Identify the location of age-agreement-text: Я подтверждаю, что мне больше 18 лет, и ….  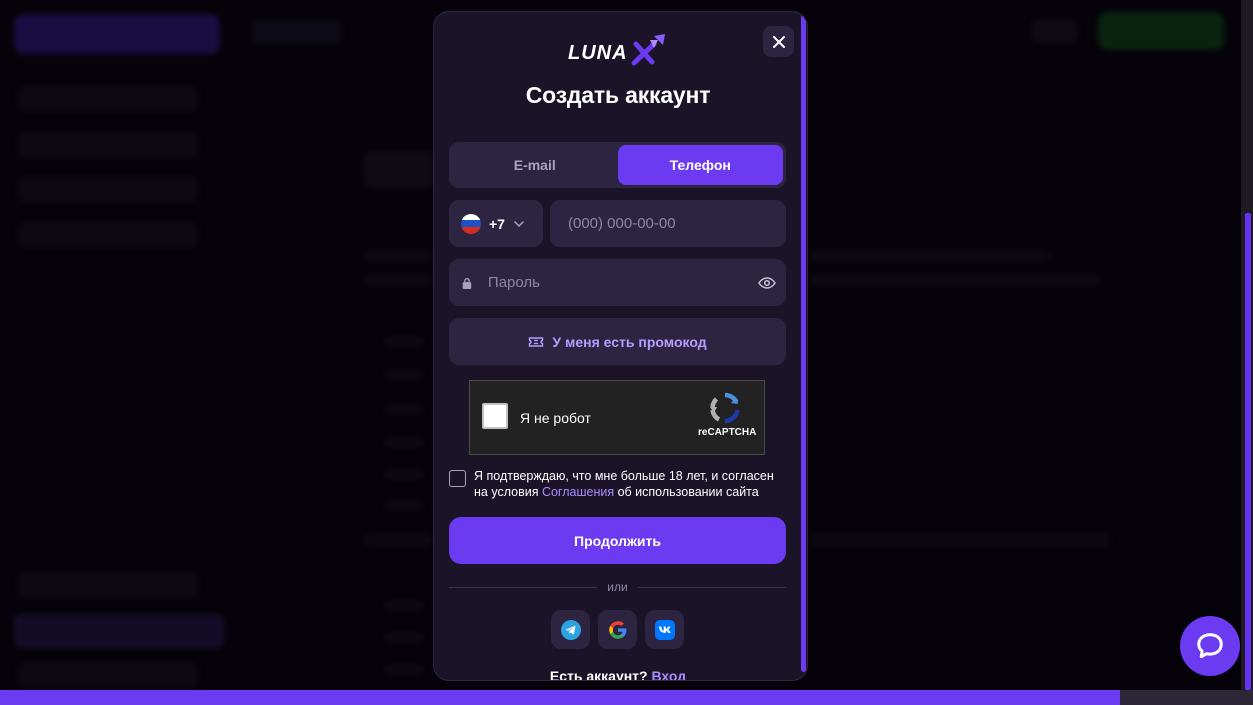
(624, 484).